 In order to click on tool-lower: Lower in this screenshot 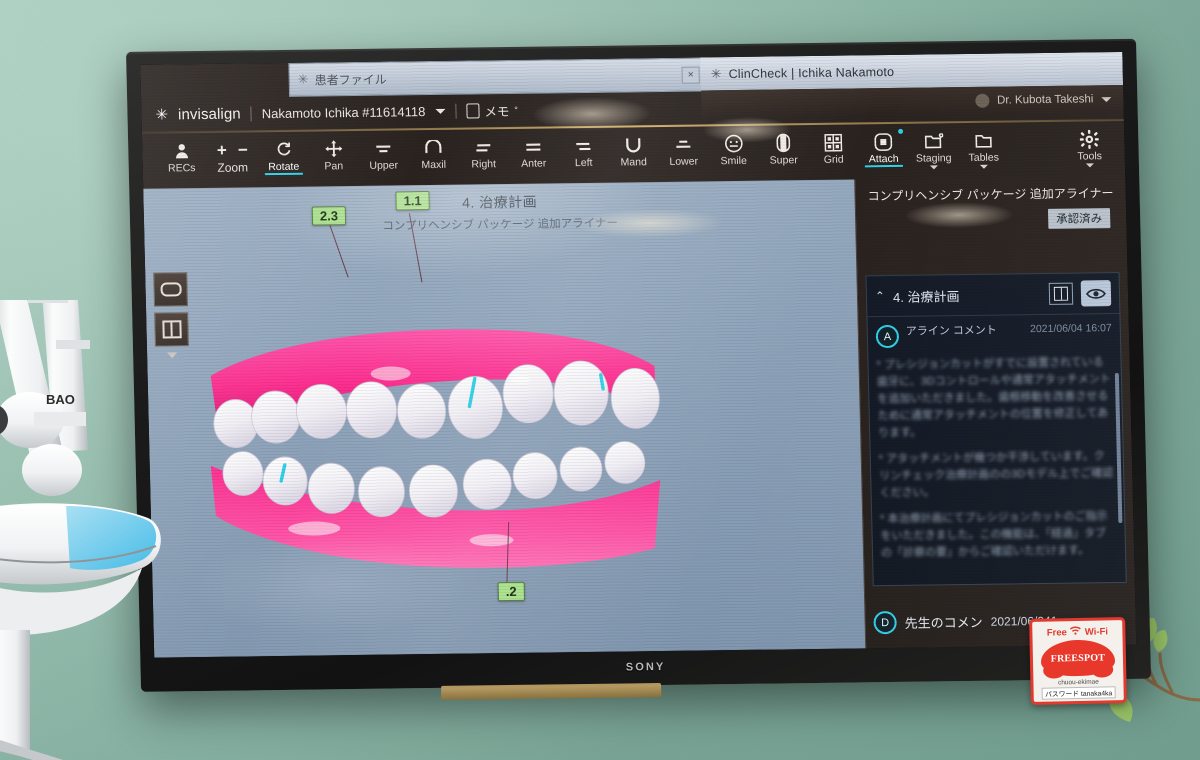, I will do `click(683, 149)`.